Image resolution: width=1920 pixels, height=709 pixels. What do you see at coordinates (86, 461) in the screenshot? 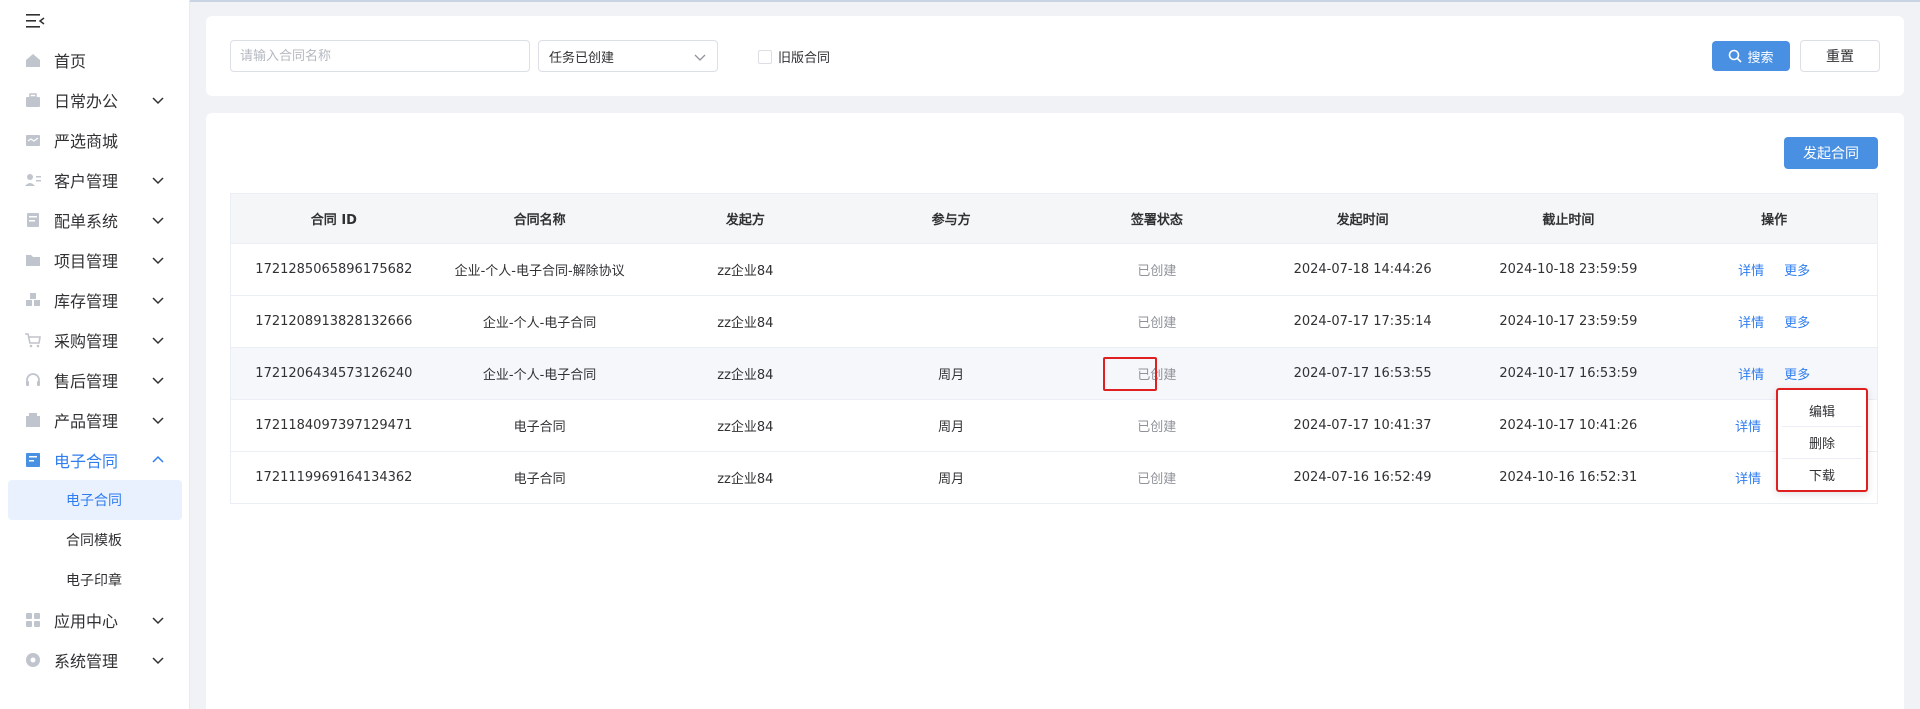
I see `sidebar-item-label: 电子合同` at bounding box center [86, 461].